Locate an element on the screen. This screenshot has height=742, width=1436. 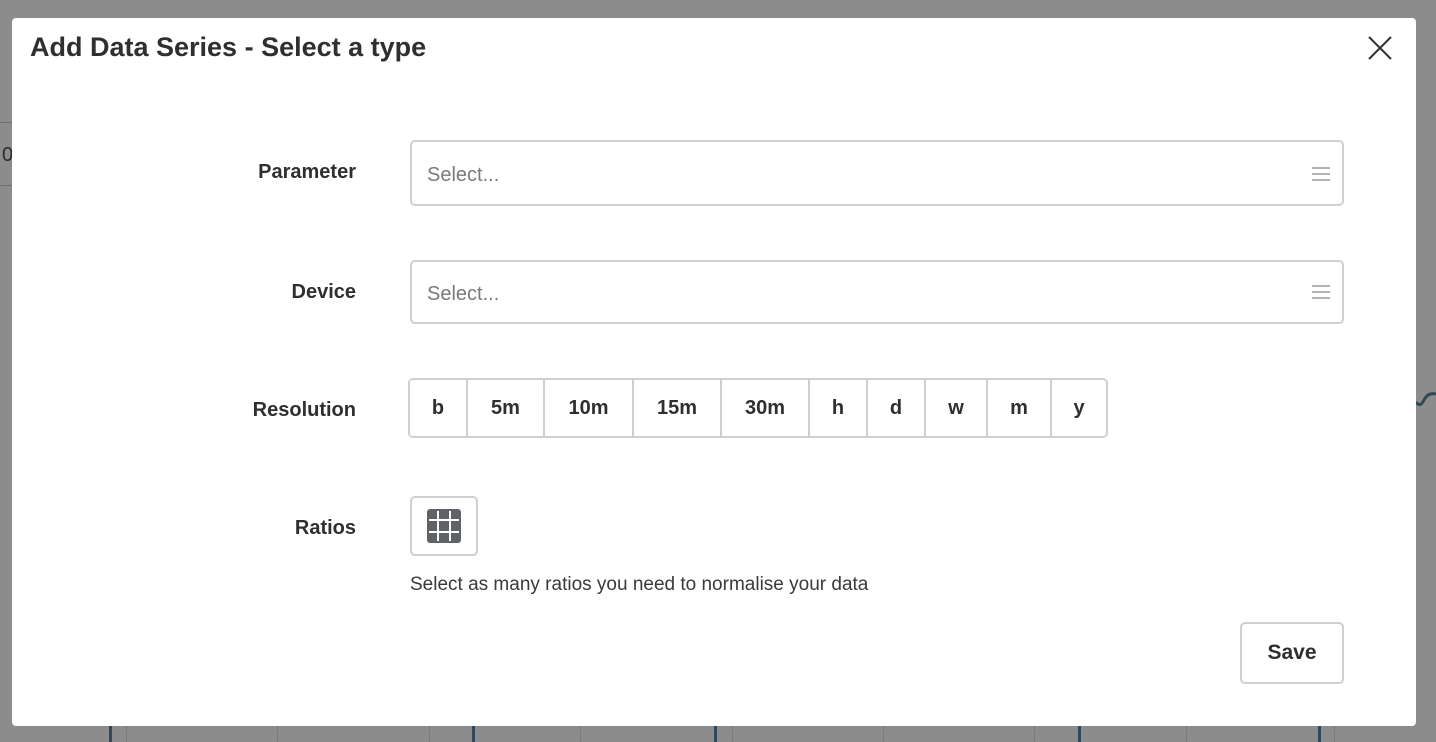
resolution-button-group: b 5m 10m 15m 30m h d w m y is located at coordinates (758, 408).